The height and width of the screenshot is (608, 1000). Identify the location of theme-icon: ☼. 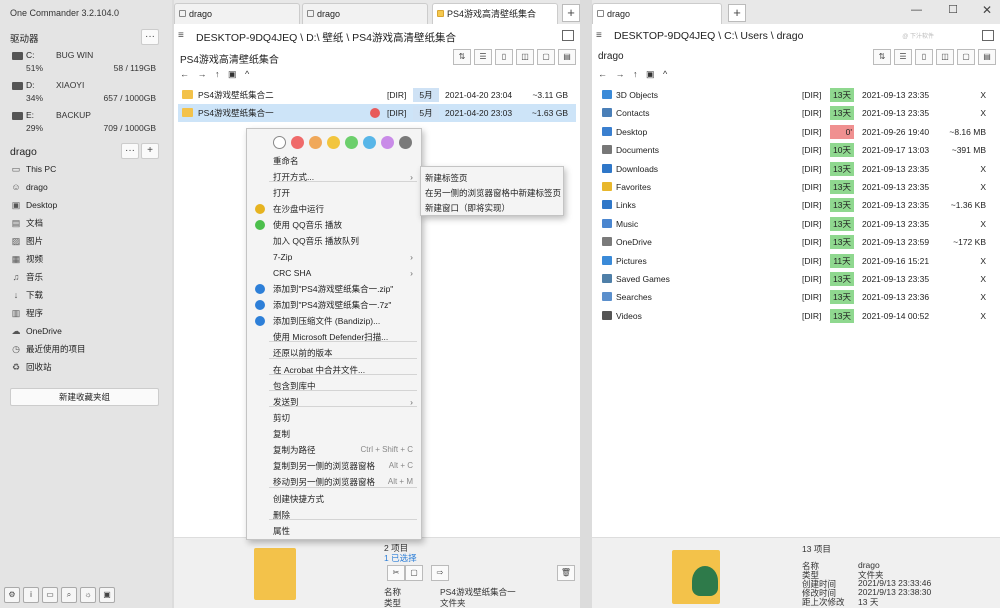
(88, 595).